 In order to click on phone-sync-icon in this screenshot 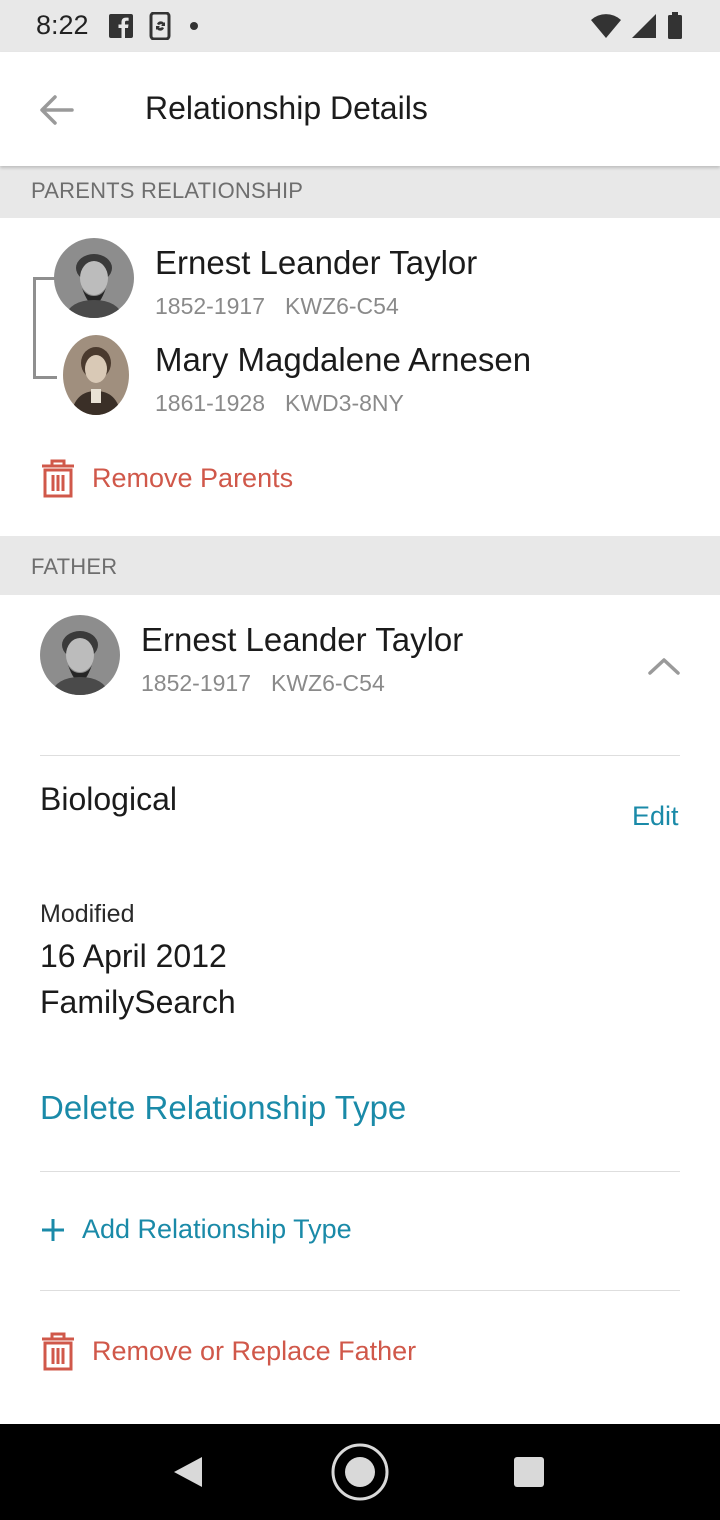, I will do `click(160, 26)`.